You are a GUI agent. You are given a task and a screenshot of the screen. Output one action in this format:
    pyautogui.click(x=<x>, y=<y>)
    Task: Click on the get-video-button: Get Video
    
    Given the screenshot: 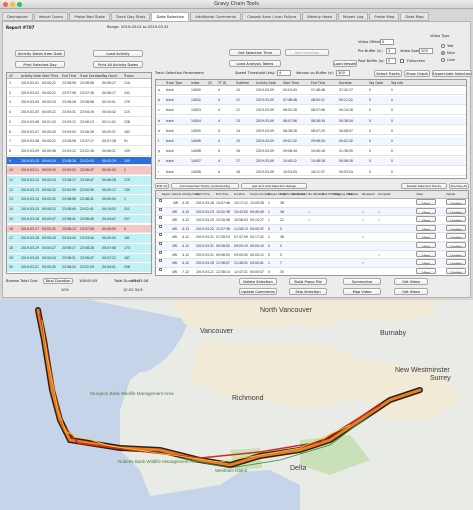 What is the action you would take?
    pyautogui.click(x=411, y=281)
    